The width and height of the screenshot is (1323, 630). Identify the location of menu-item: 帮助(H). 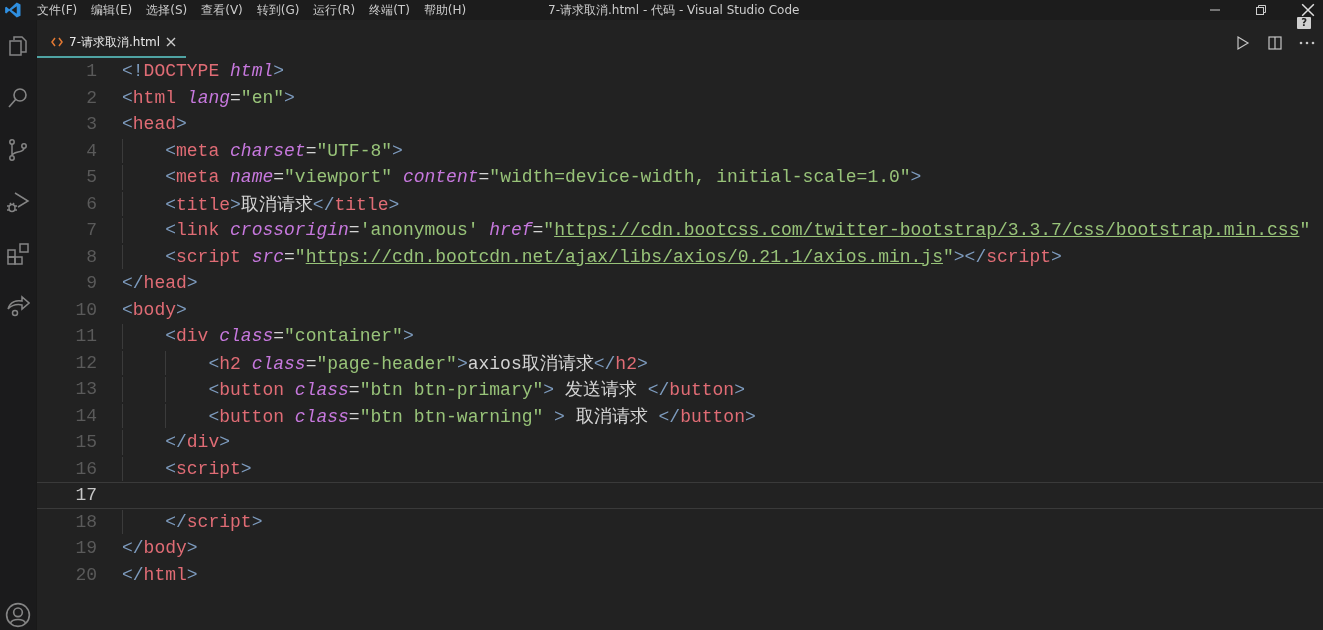
(445, 10).